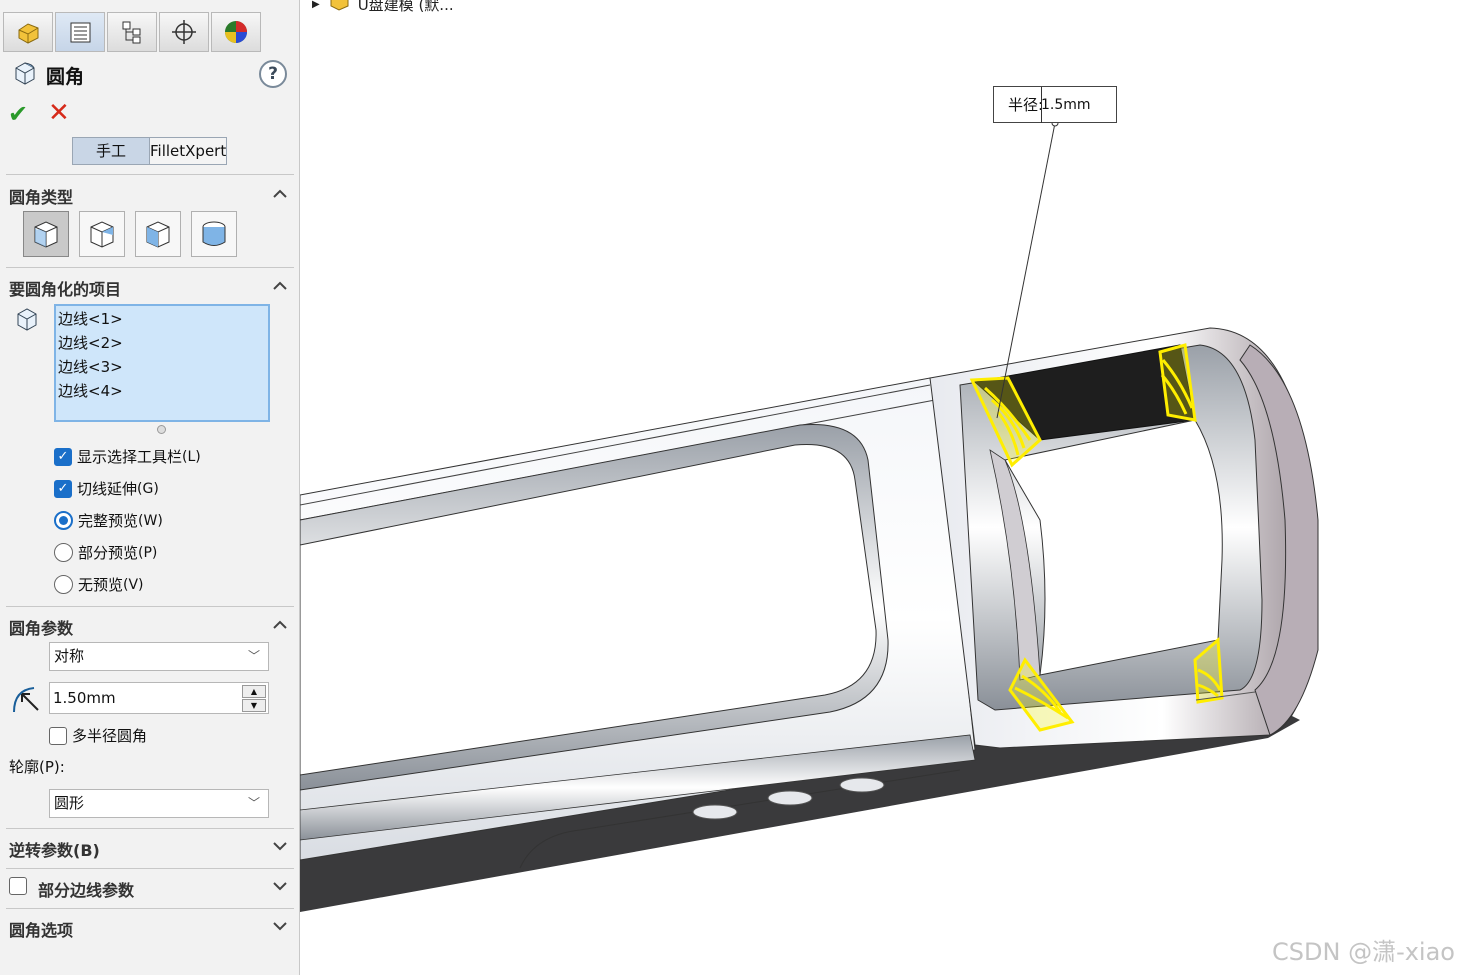 The width and height of the screenshot is (1461, 975). I want to click on option-label: 完整预览, so click(108, 521).